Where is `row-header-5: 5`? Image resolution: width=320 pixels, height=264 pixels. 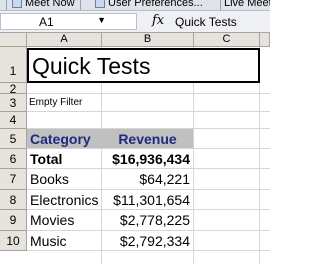
row-header-5: 5 is located at coordinates (13, 139).